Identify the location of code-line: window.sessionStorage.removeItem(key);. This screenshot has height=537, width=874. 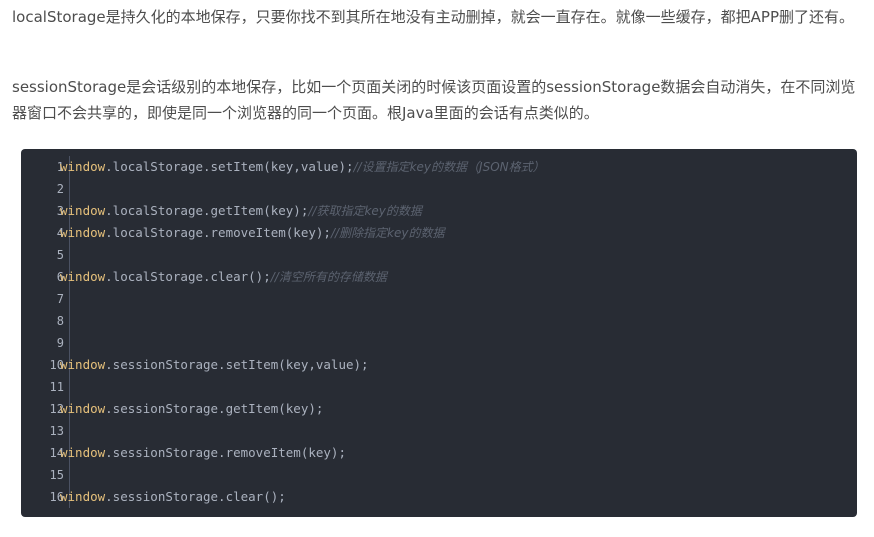
(453, 453).